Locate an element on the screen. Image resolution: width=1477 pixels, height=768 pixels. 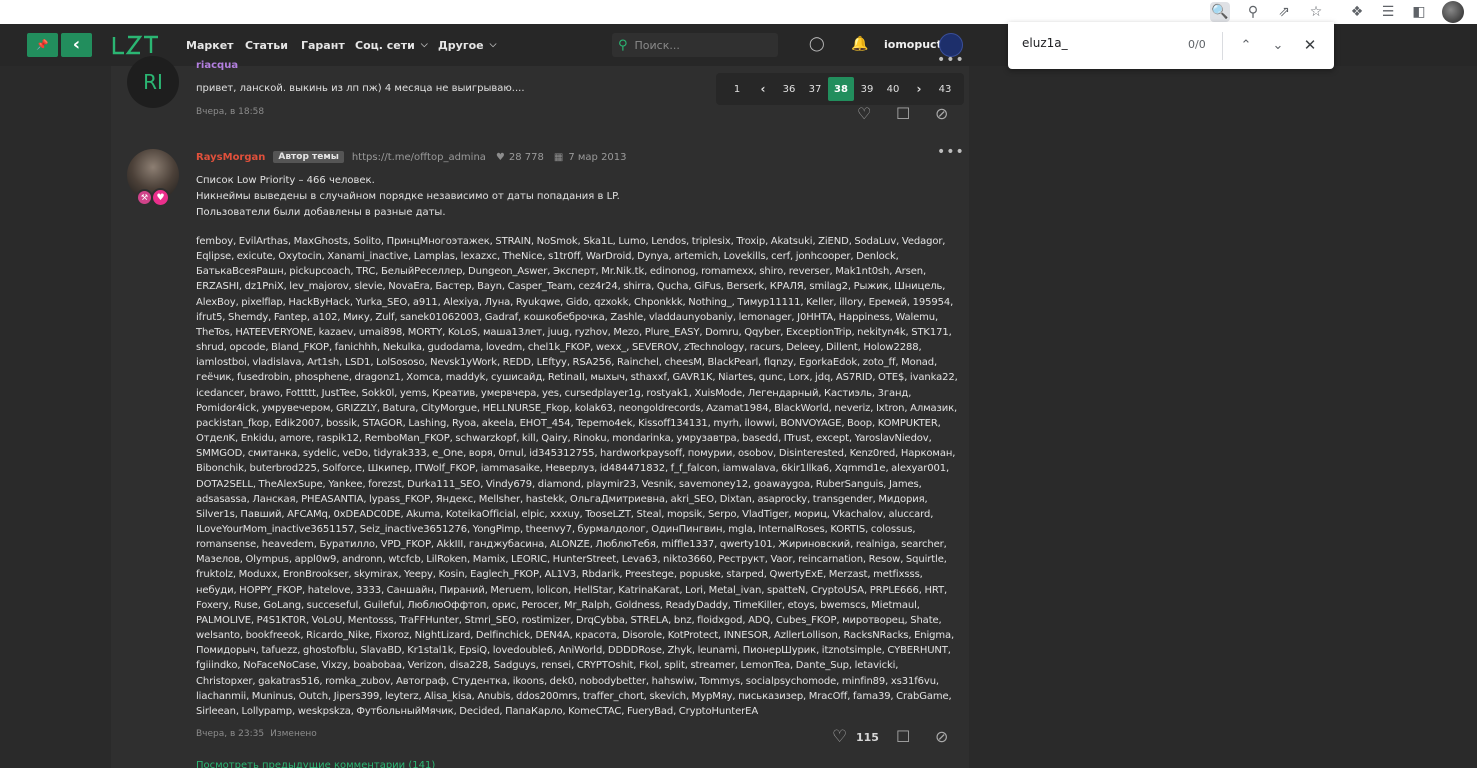
nav-item-other: Другое ⌵ is located at coordinates (467, 45).